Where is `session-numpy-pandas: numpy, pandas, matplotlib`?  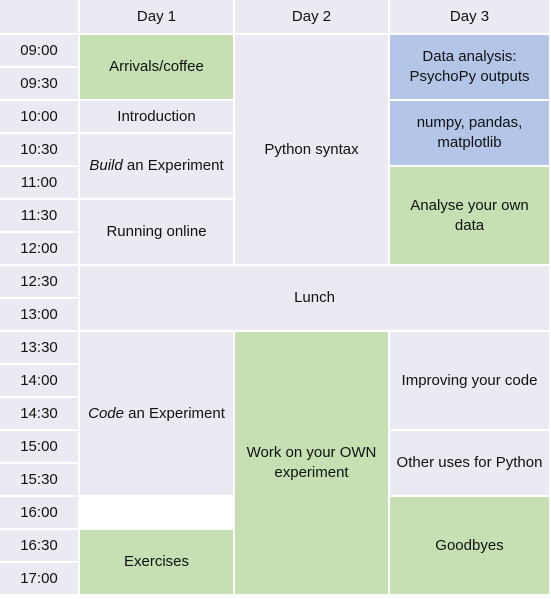
session-numpy-pandas: numpy, pandas, matplotlib is located at coordinates (470, 134).